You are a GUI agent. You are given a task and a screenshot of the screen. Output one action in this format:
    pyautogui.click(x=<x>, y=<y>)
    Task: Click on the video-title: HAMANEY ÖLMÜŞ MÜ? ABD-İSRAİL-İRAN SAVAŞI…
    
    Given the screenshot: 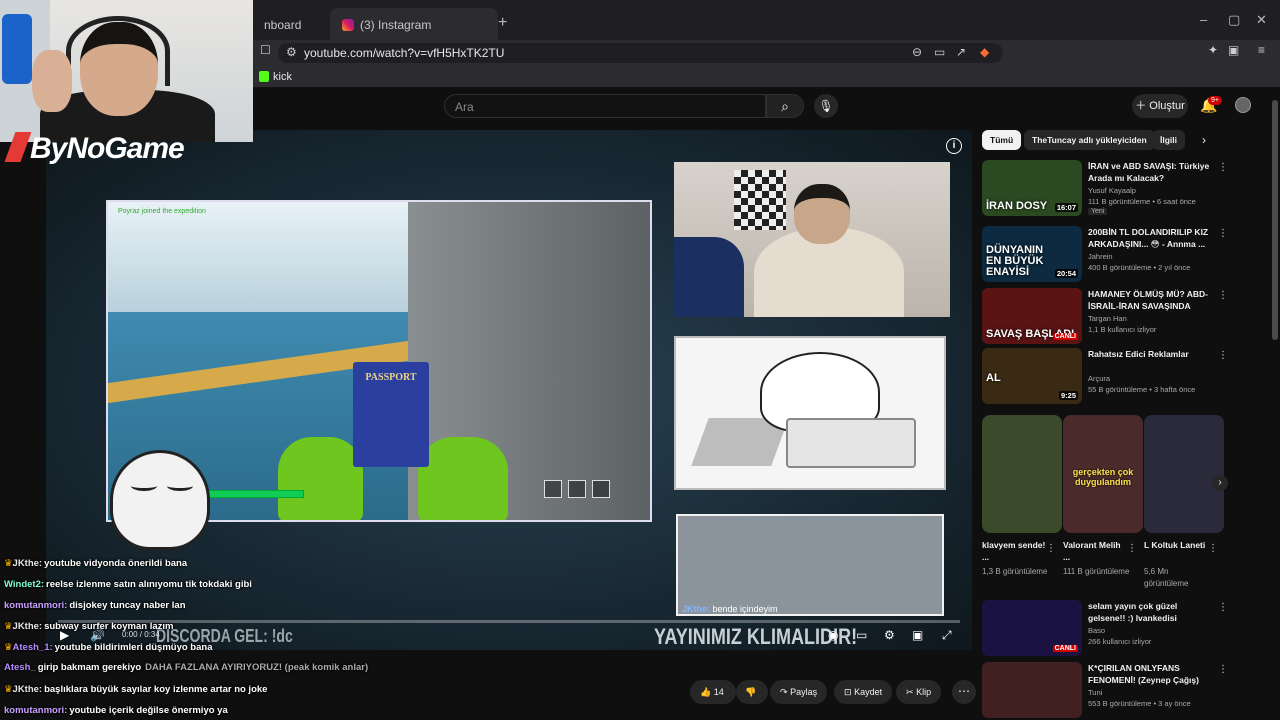 What is the action you would take?
    pyautogui.click(x=1150, y=300)
    